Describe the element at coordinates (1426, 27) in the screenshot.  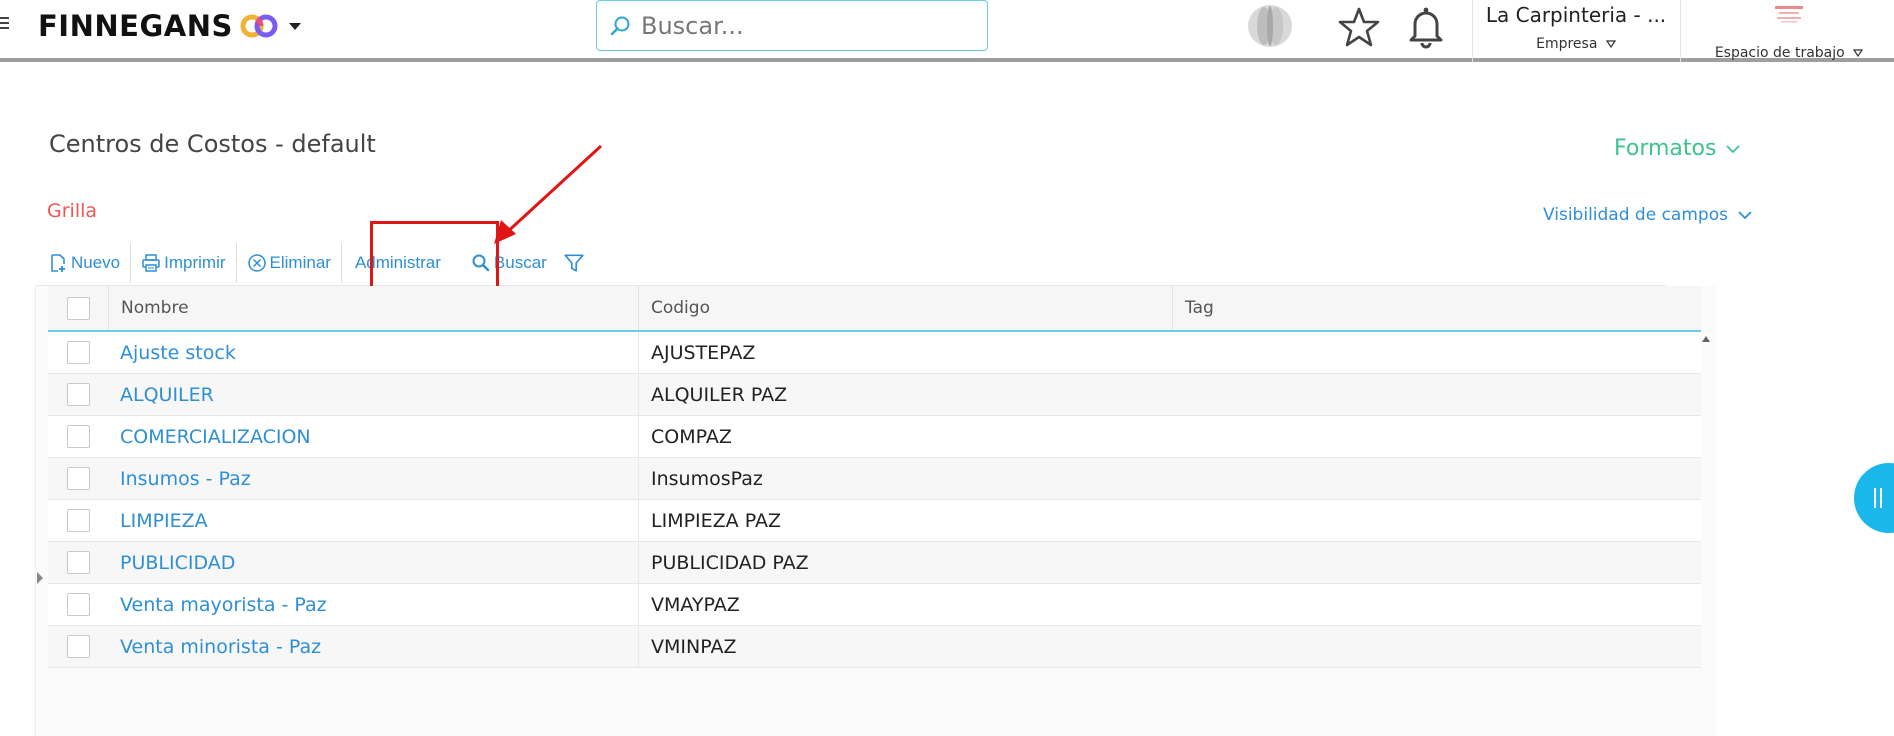
I see `bell-icon` at that location.